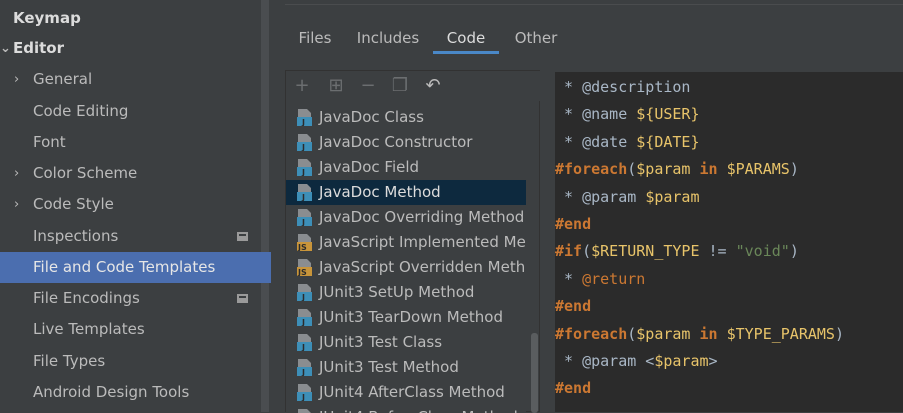  I want to click on sidebar-item: File Encodings, so click(135, 298).